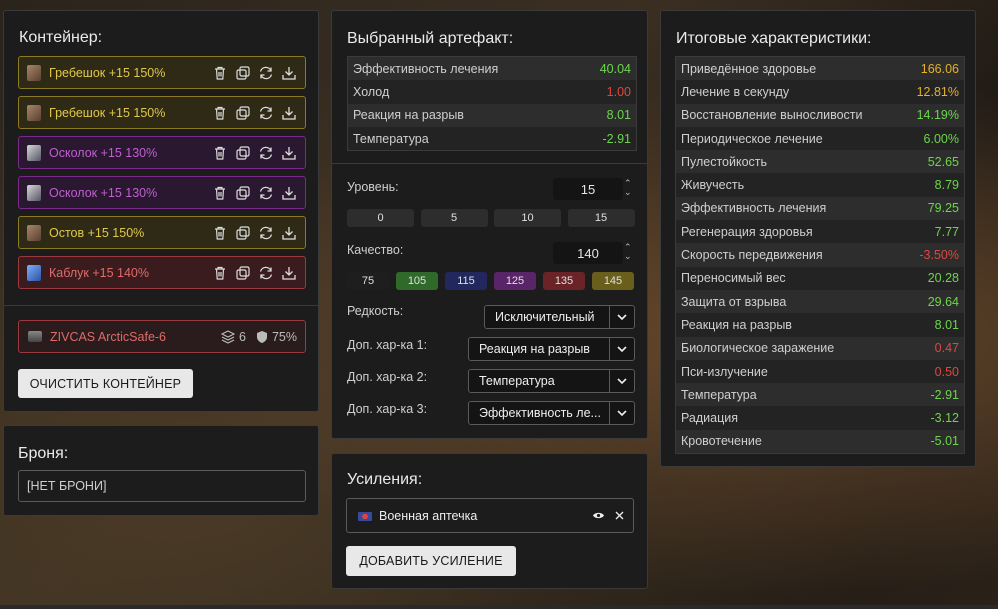 This screenshot has height=609, width=998. I want to click on quality-preset-button: 135, so click(564, 281).